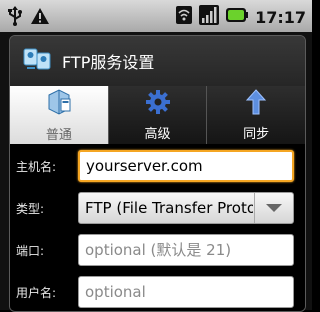  Describe the element at coordinates (58, 135) in the screenshot. I see `tab-general-label: 普通` at that location.